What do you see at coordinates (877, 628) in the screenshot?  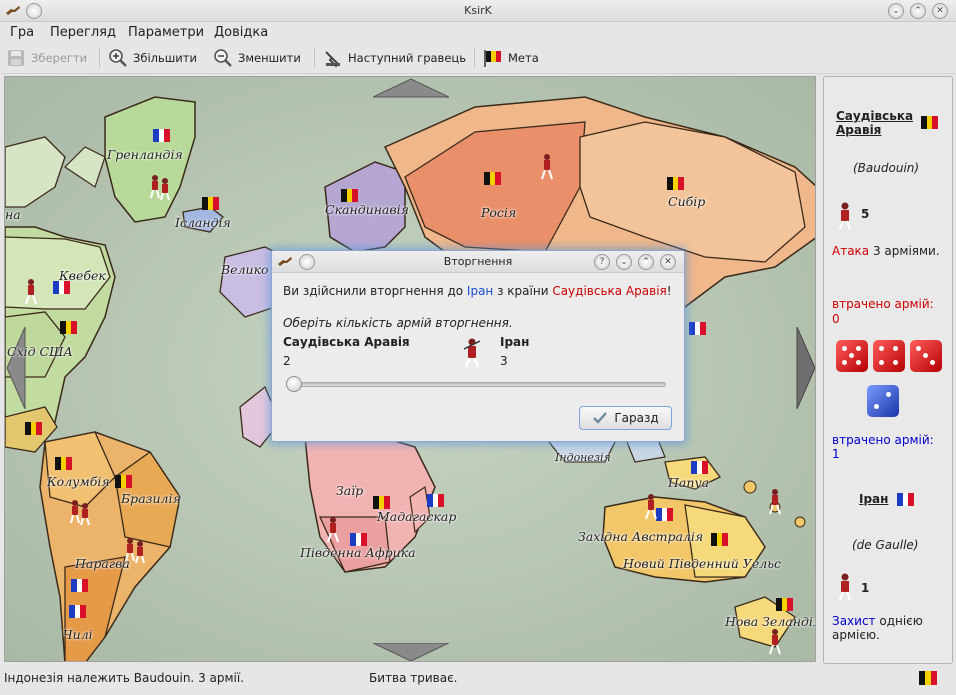 I see `defense-message: Захист однією армією.` at bounding box center [877, 628].